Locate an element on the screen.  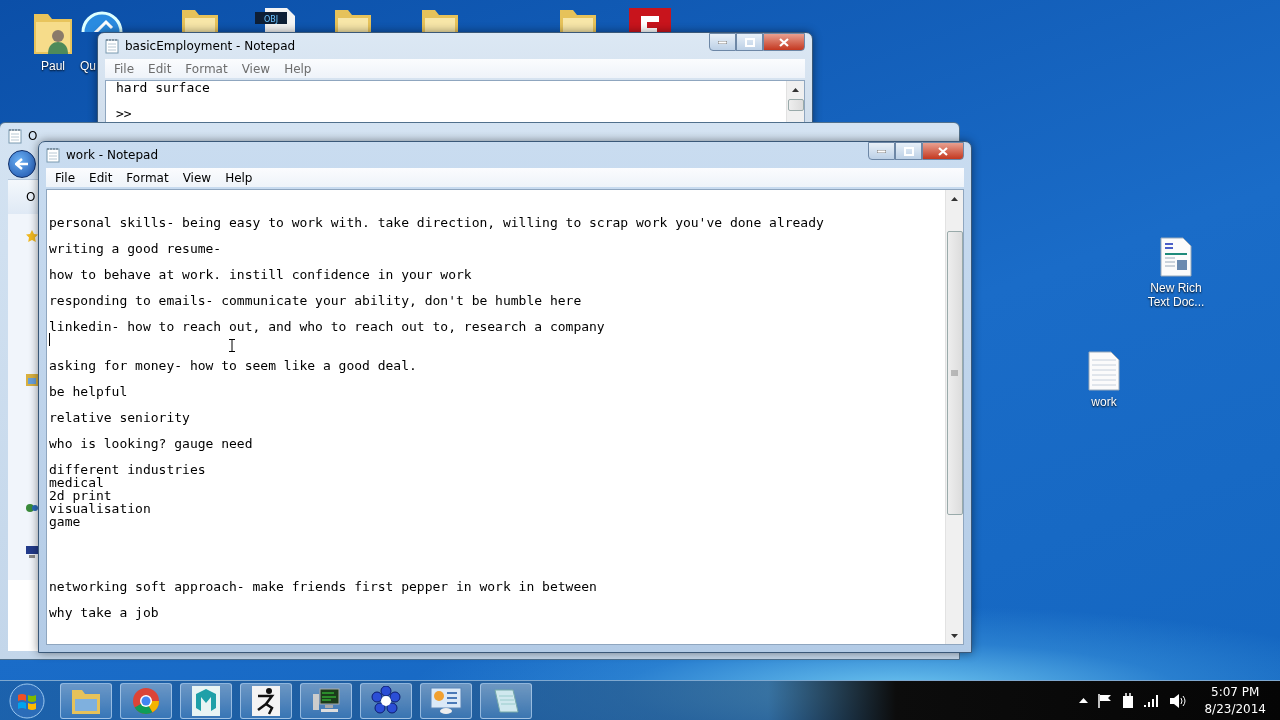
close-button is located at coordinates (943, 151).